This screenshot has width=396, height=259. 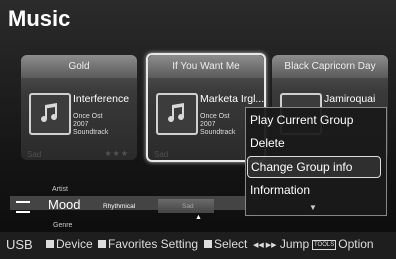 What do you see at coordinates (313, 207) in the screenshot?
I see `scroll-down-icon: ▼` at bounding box center [313, 207].